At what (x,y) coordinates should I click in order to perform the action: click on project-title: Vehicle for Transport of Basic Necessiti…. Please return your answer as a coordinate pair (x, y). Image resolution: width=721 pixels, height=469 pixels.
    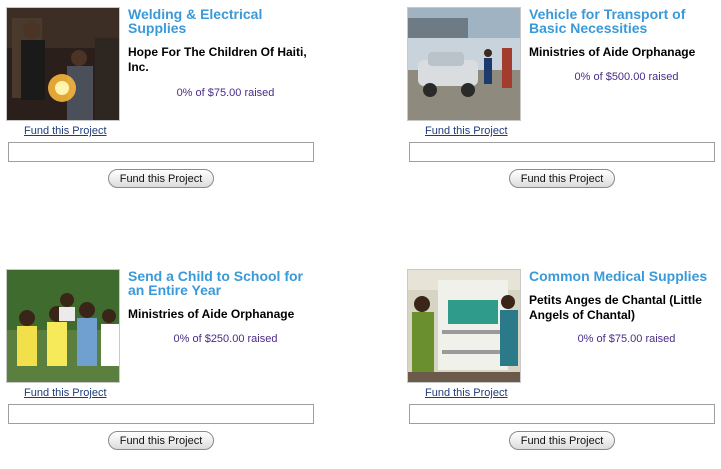
    Looking at the image, I should click on (625, 21).